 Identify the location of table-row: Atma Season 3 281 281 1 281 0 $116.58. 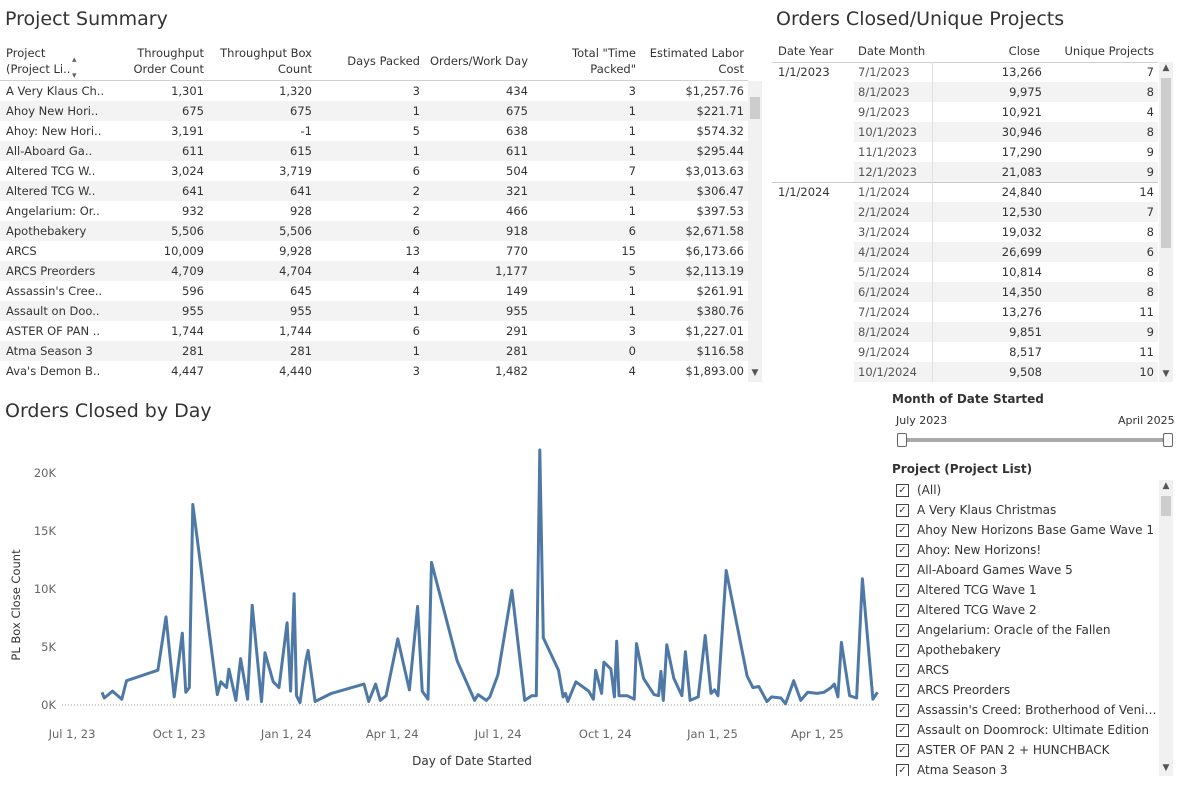
(374, 351).